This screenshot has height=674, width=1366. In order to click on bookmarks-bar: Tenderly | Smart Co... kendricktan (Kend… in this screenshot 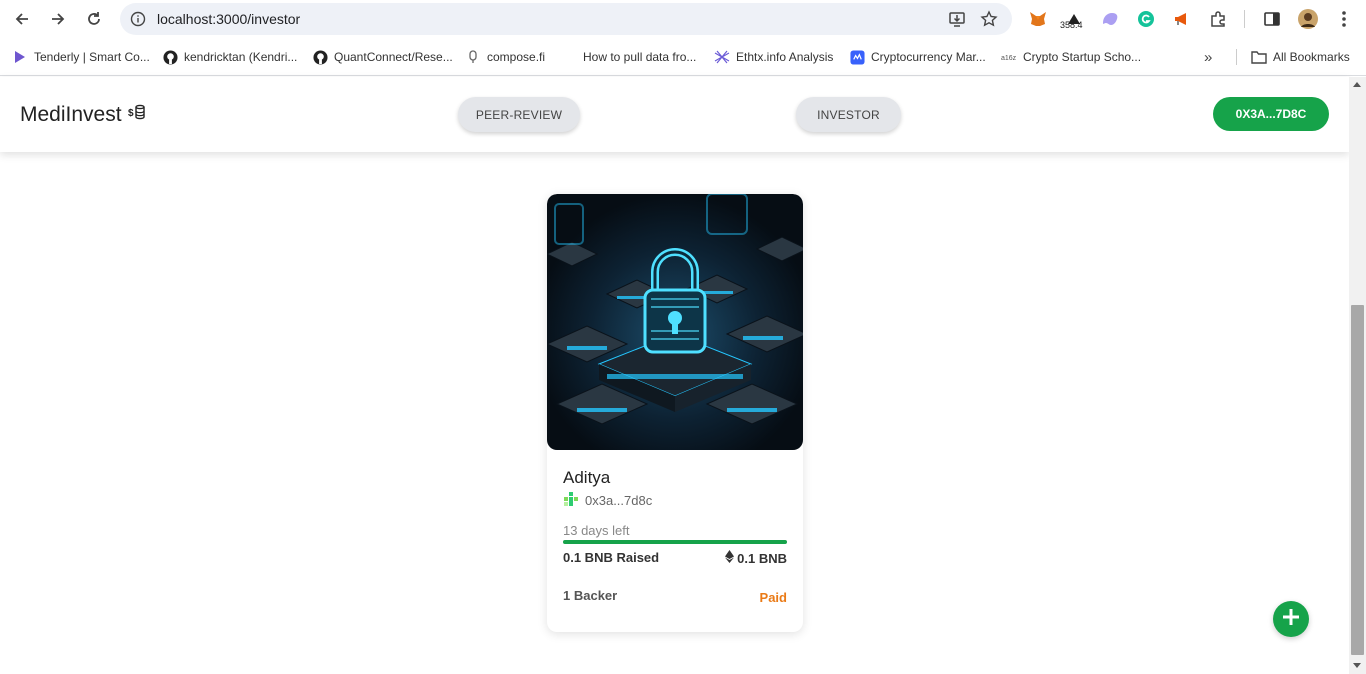, I will do `click(683, 57)`.